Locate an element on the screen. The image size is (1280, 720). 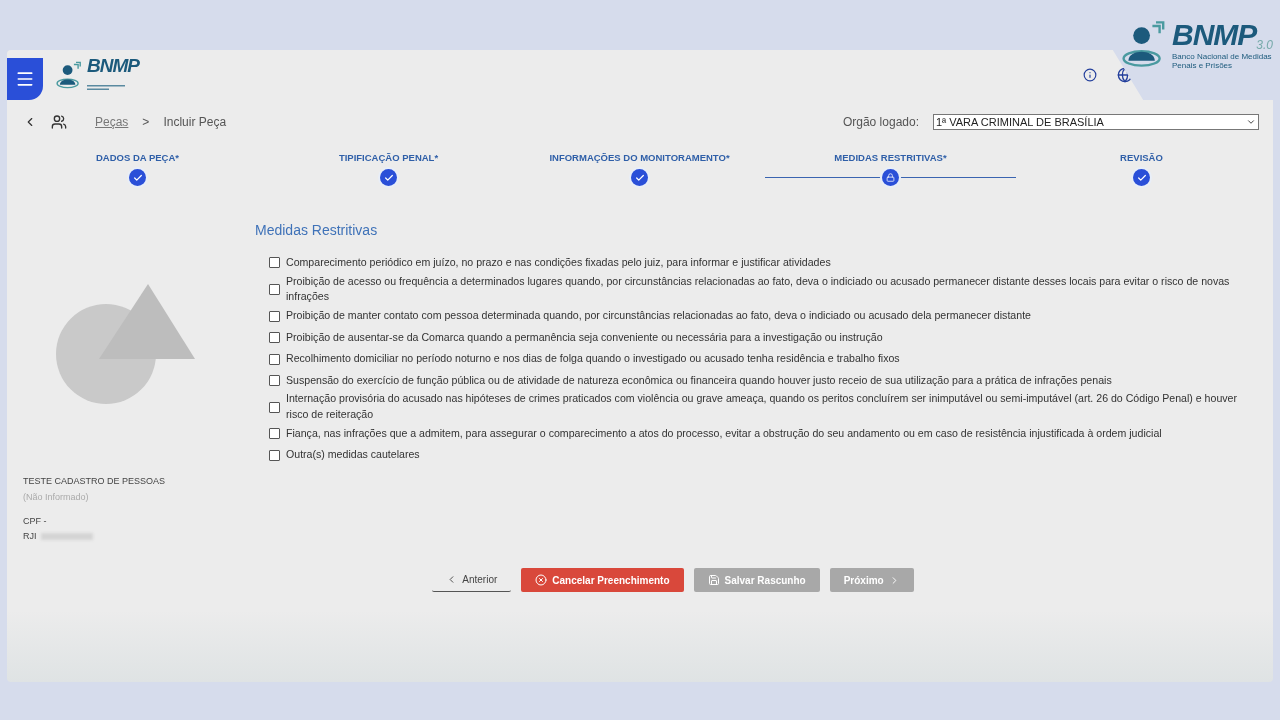
logo-version: 3.0 is located at coordinates (1265, 45).